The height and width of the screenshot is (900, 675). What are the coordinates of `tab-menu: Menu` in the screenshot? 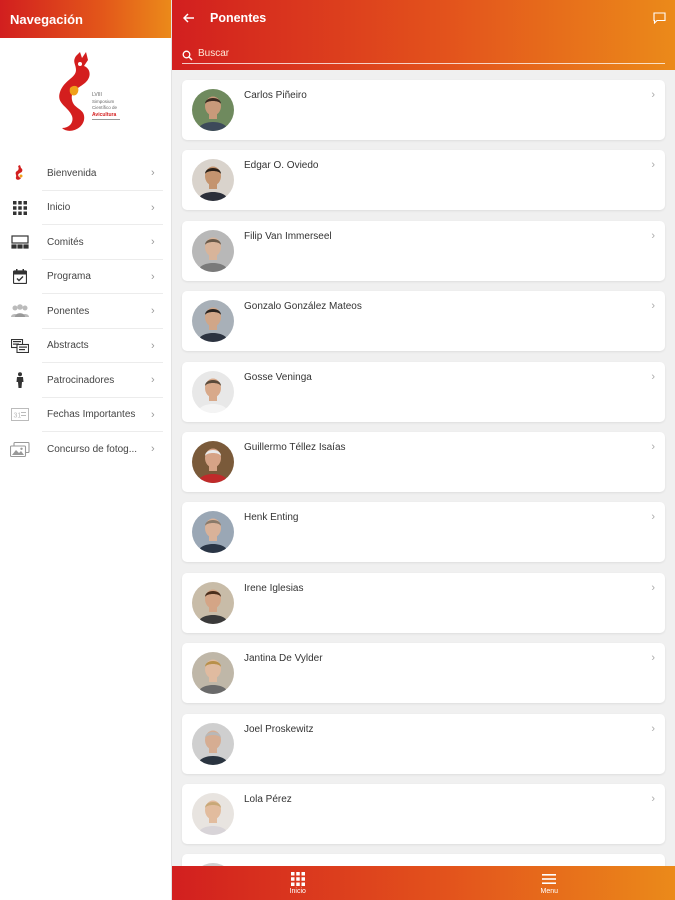 It's located at (549, 883).